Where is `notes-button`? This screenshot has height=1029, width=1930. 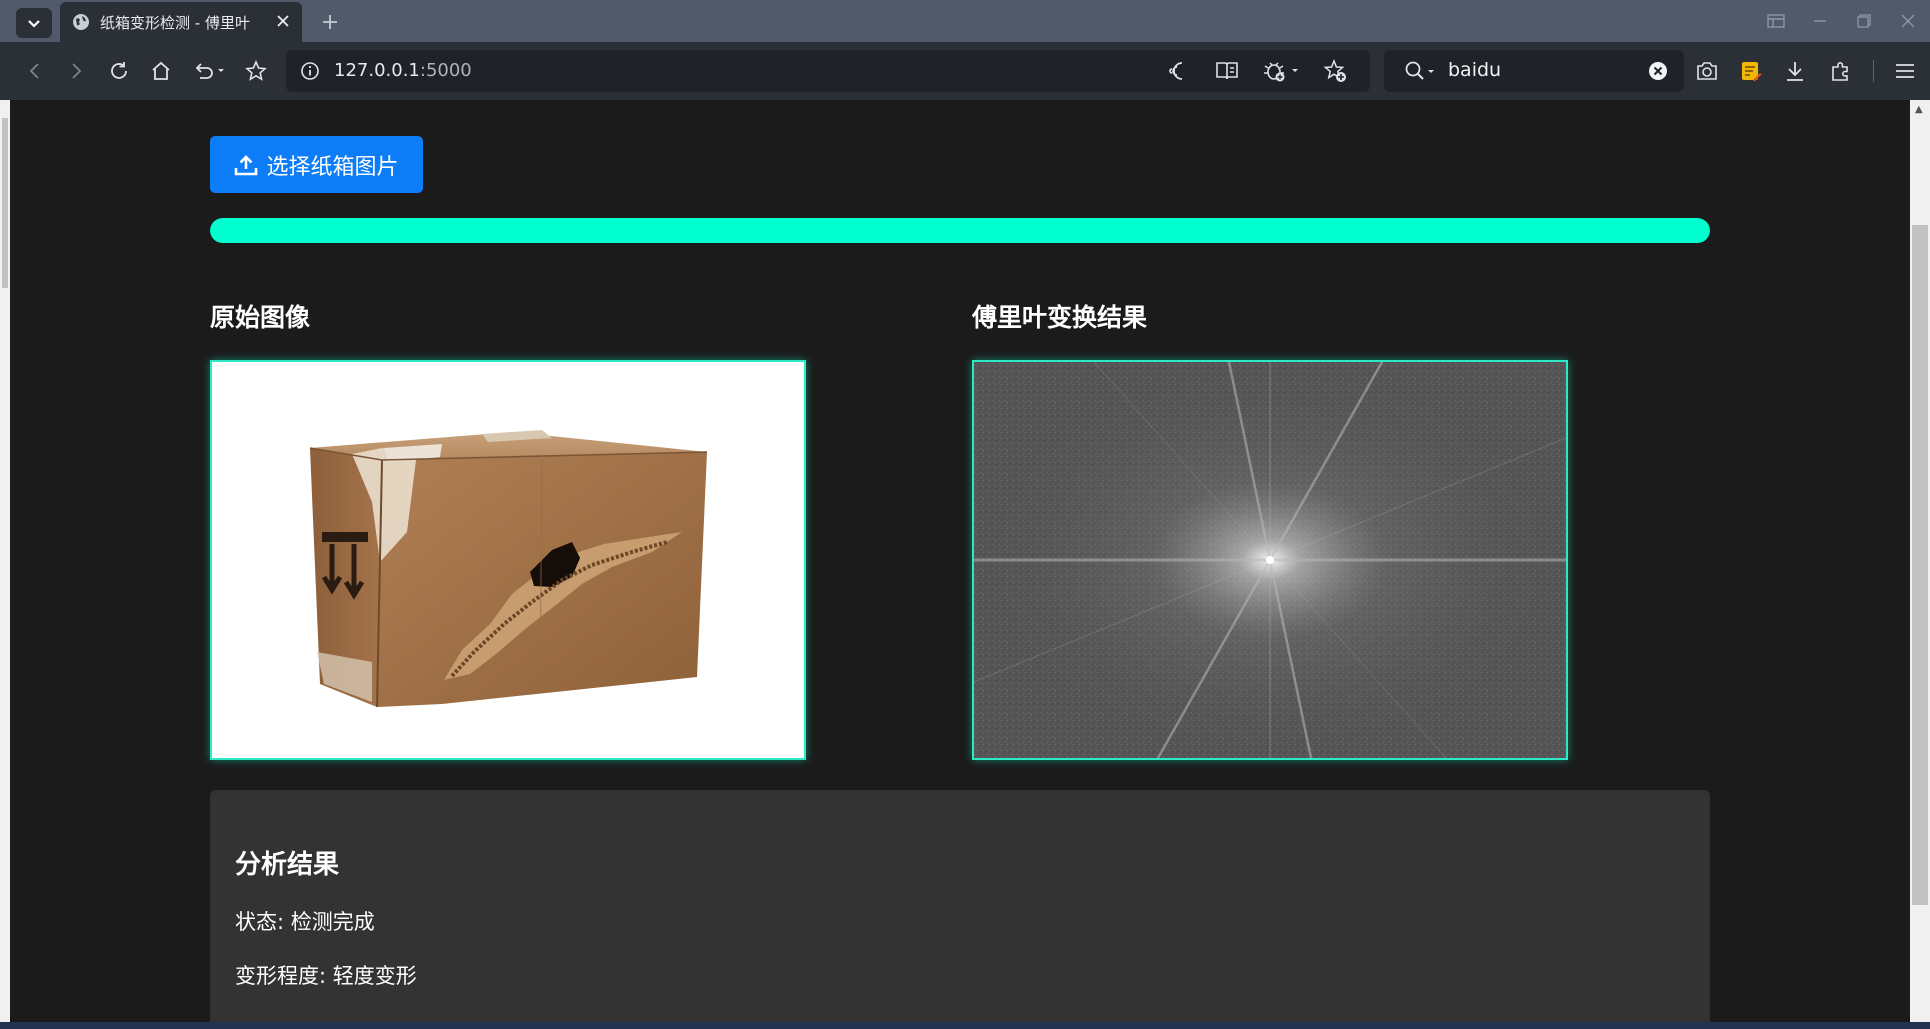
notes-button is located at coordinates (1751, 71).